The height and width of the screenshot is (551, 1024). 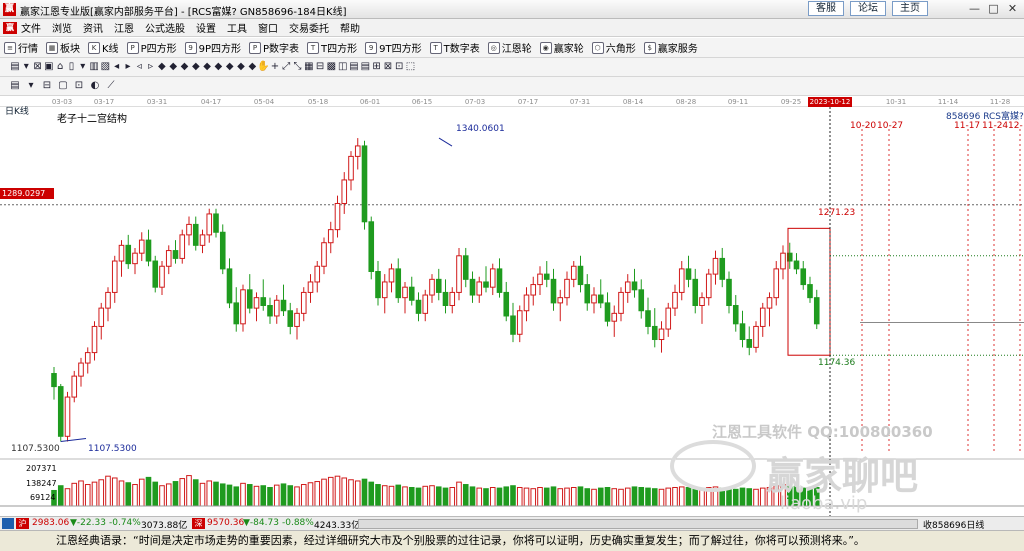 I want to click on date-tick-label: 08-14, so click(x=633, y=102).